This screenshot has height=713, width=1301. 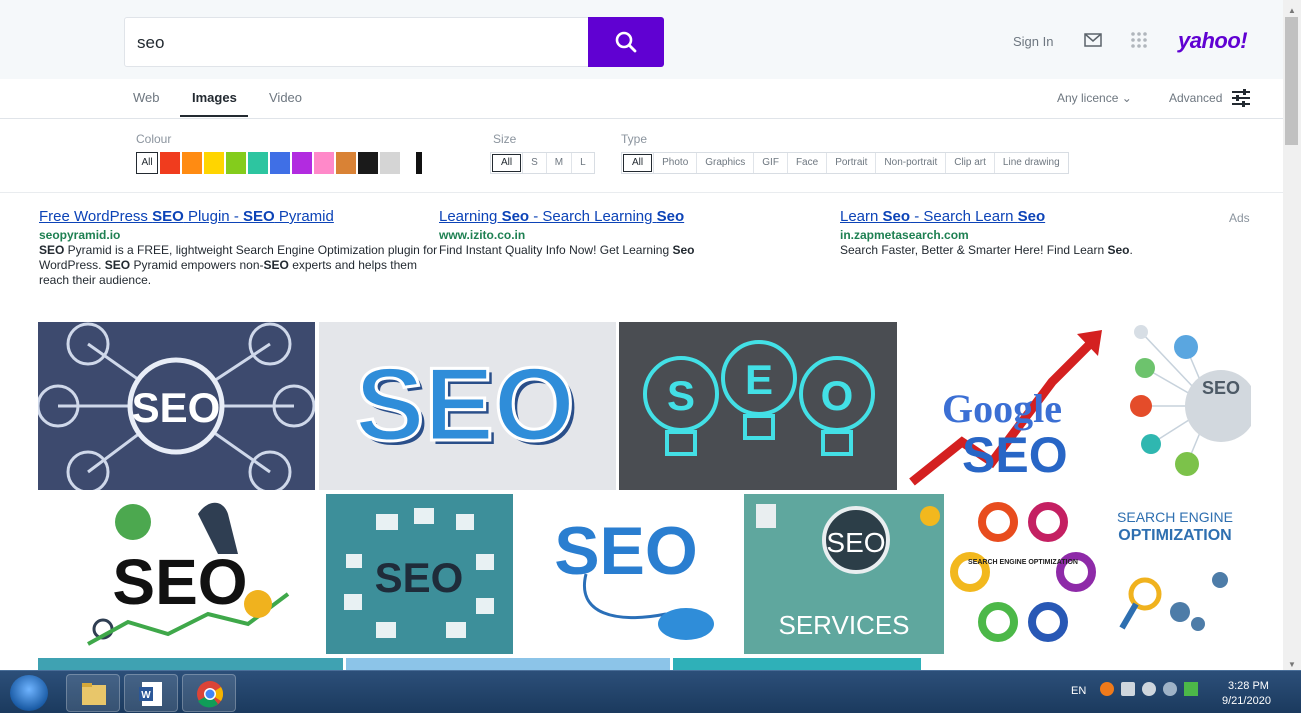 I want to click on ad-url: www.izito.co.in, so click(x=639, y=235).